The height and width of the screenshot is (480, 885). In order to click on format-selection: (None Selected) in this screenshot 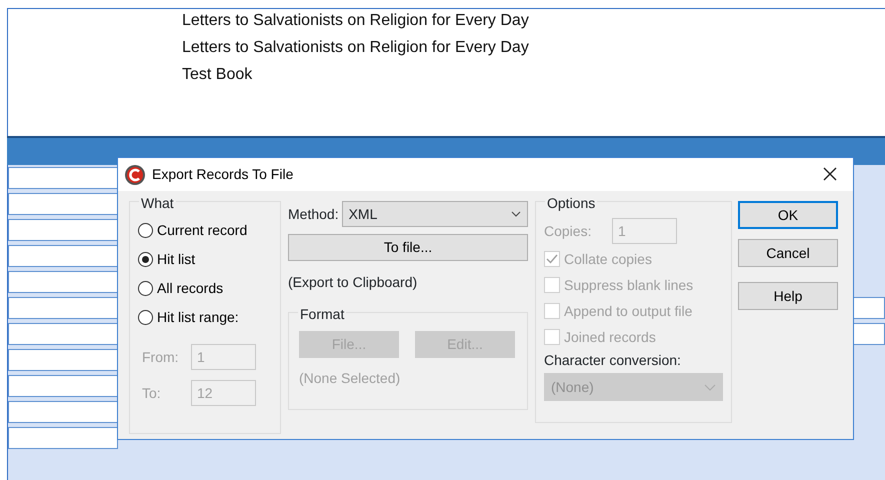, I will do `click(350, 378)`.